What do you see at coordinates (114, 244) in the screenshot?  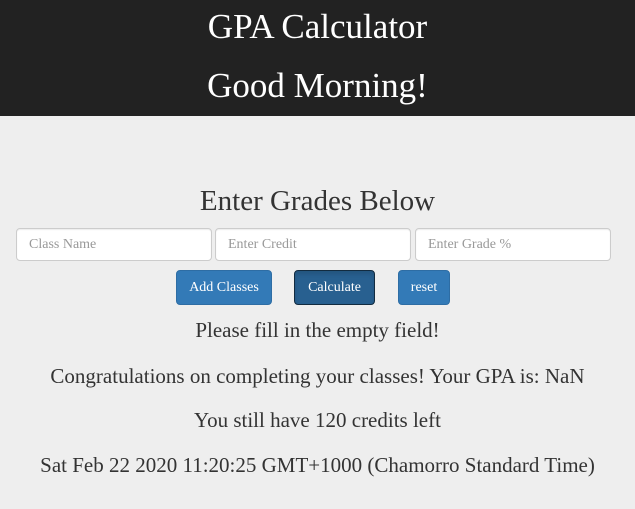 I see `class-name-input` at bounding box center [114, 244].